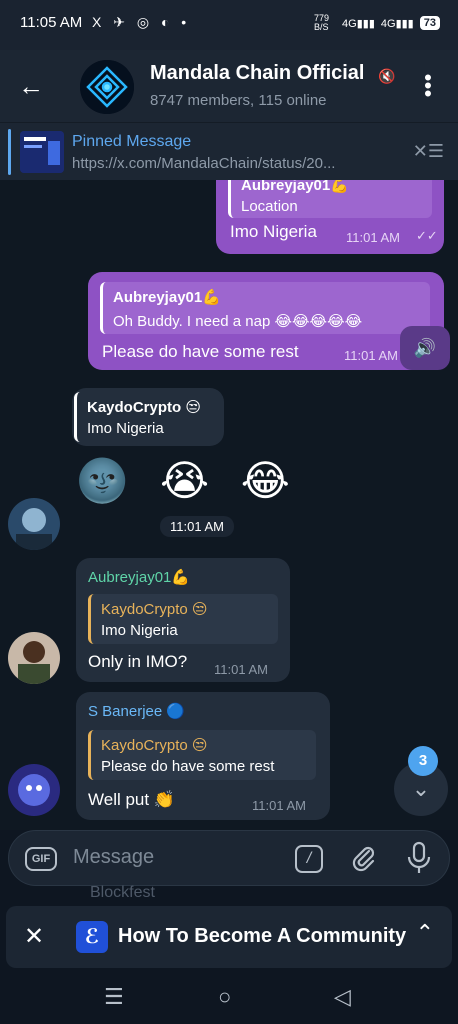  What do you see at coordinates (34, 936) in the screenshot?
I see `close-icon: ✕` at bounding box center [34, 936].